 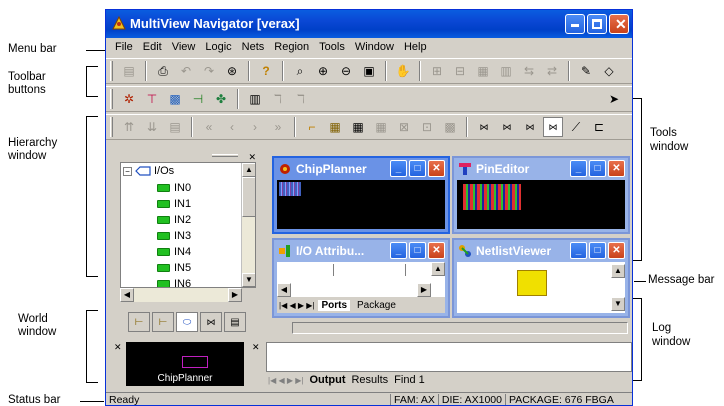 I want to click on pin-route-icon: ⊏, so click(x=599, y=127).